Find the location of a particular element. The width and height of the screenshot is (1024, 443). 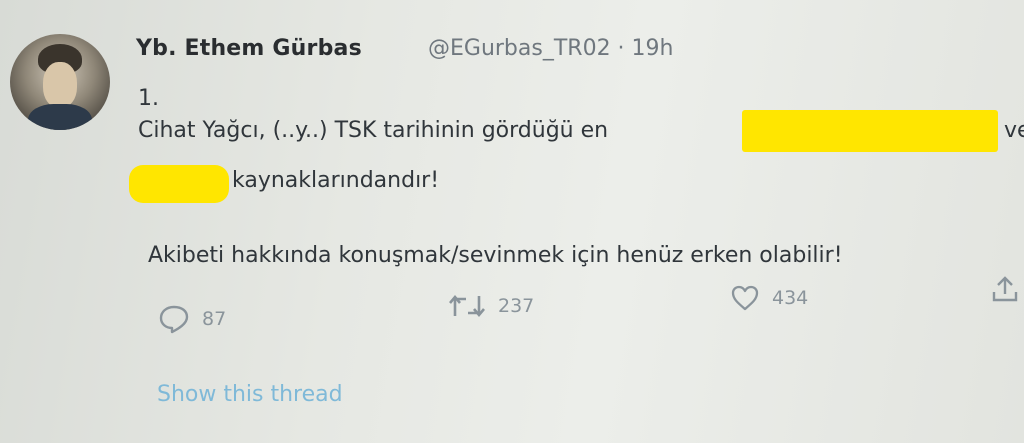

avatar is located at coordinates (60, 82).